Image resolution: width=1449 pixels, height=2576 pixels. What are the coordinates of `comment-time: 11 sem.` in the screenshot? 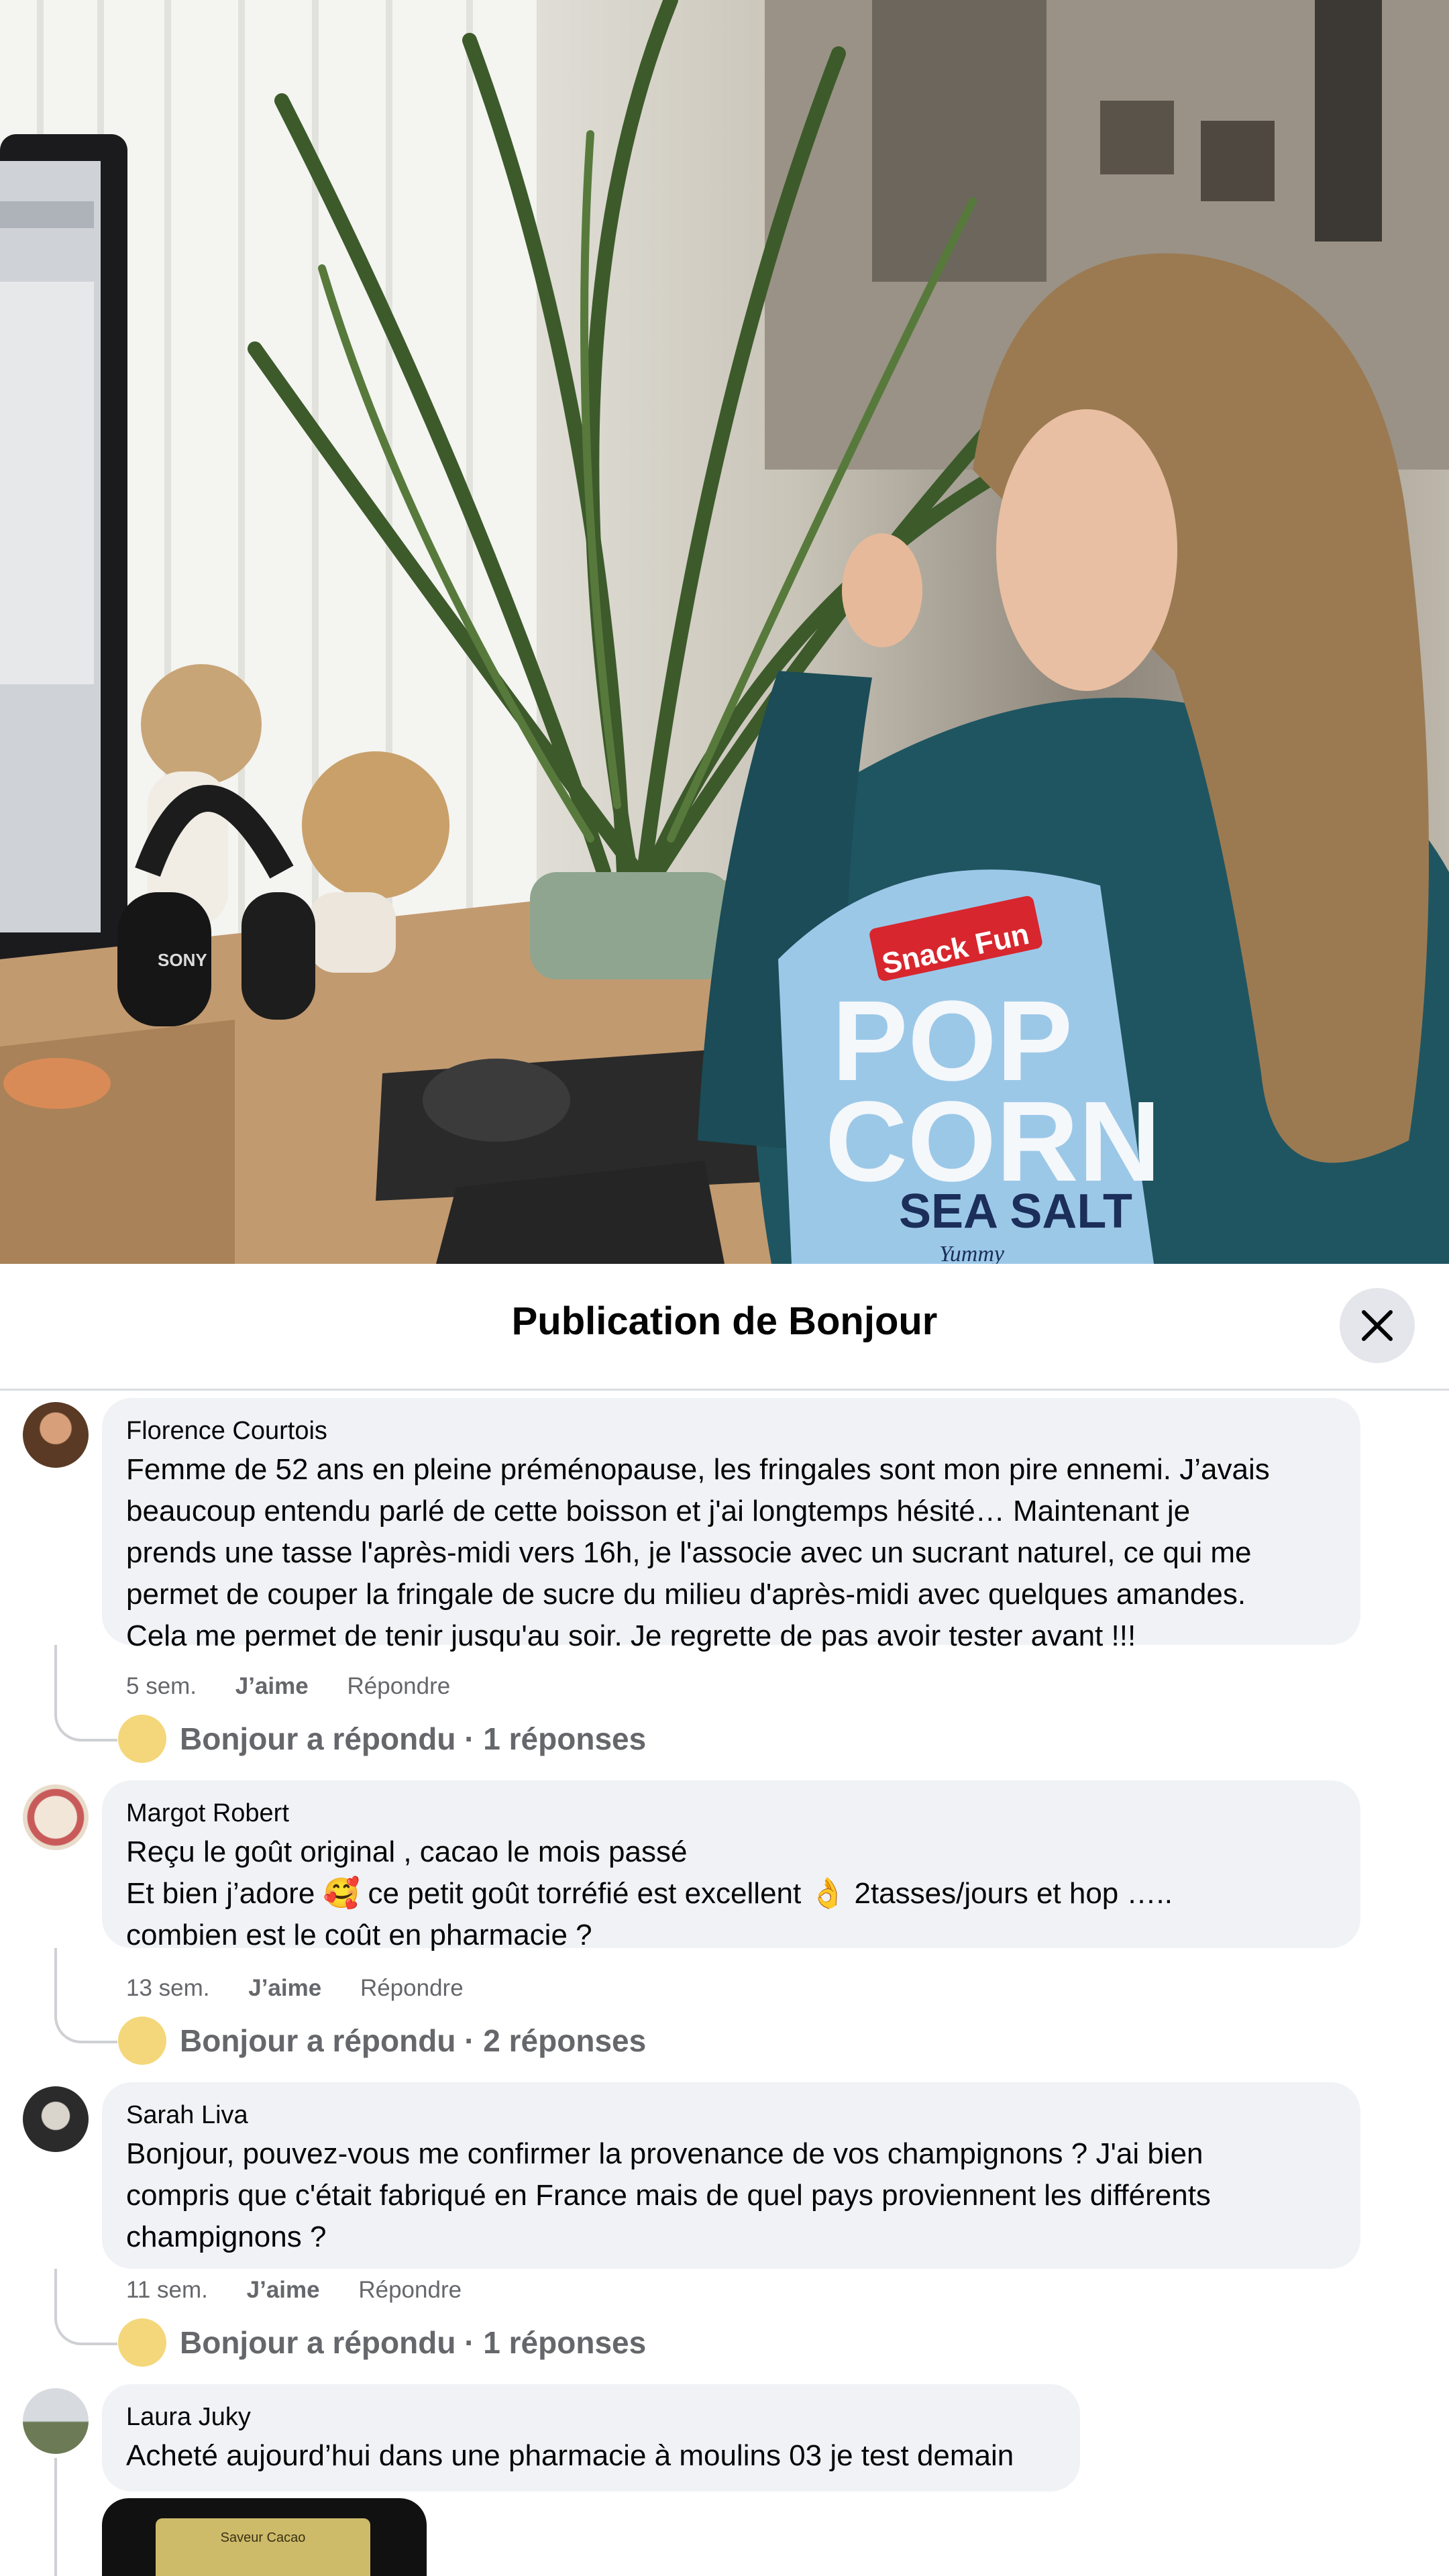 It's located at (167, 2290).